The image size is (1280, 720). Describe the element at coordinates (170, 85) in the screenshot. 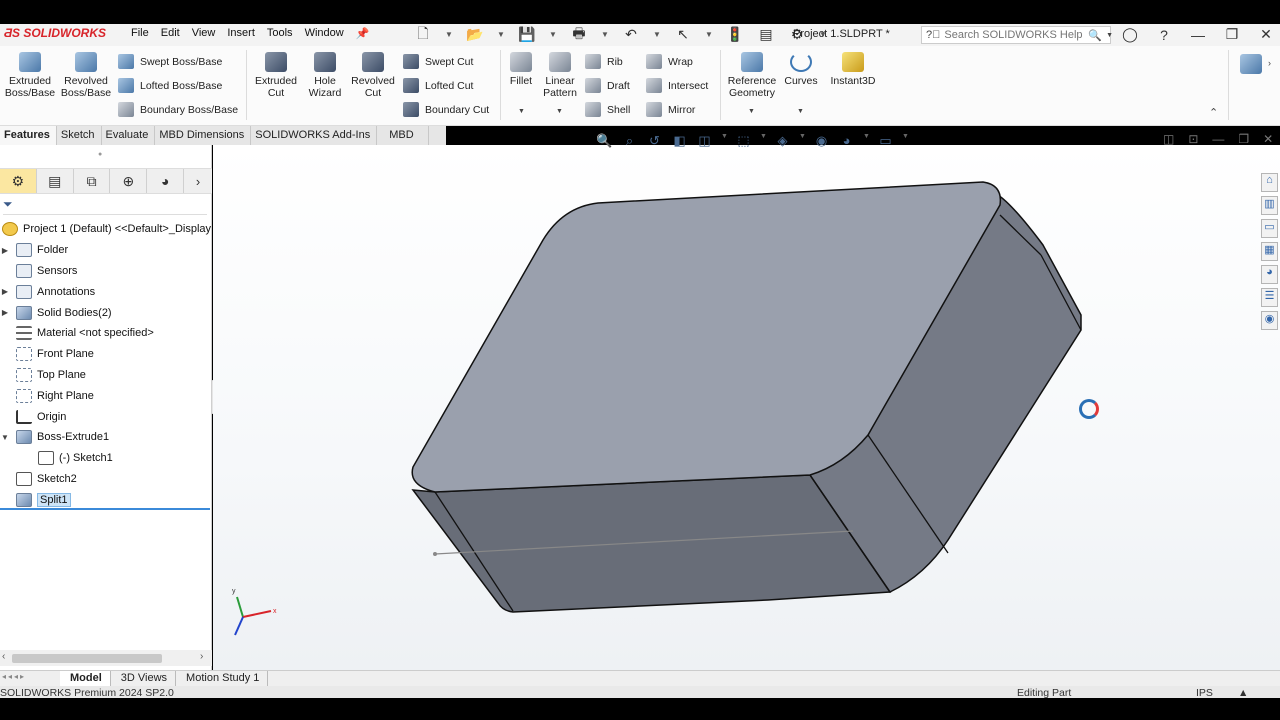

I see `lofted-boss-button: Lofted Boss/Base` at that location.